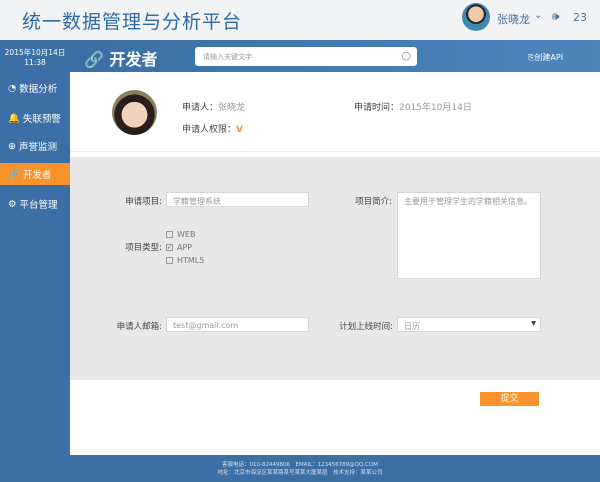 Image resolution: width=600 pixels, height=482 pixels. Describe the element at coordinates (509, 399) in the screenshot. I see `submit-button: 提交` at that location.